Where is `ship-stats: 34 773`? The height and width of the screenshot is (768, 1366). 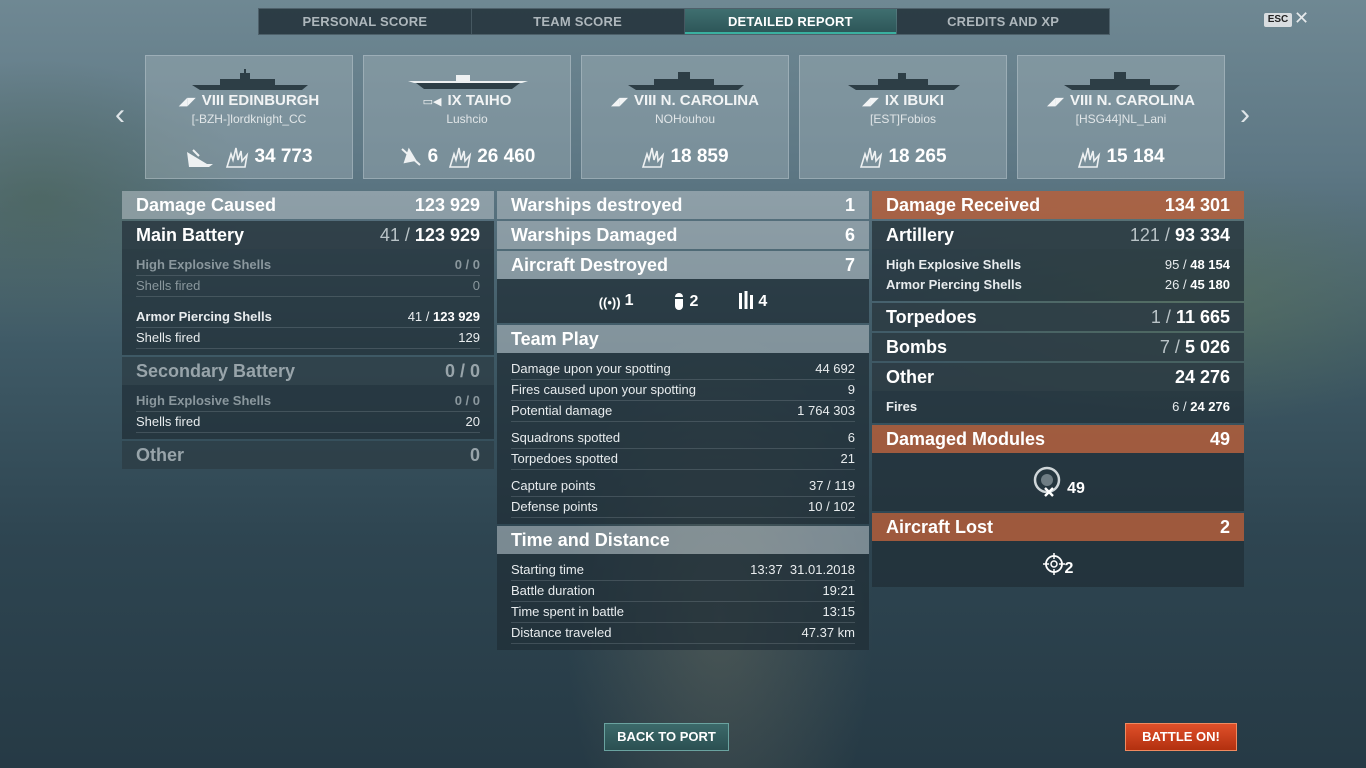 ship-stats: 34 773 is located at coordinates (249, 157).